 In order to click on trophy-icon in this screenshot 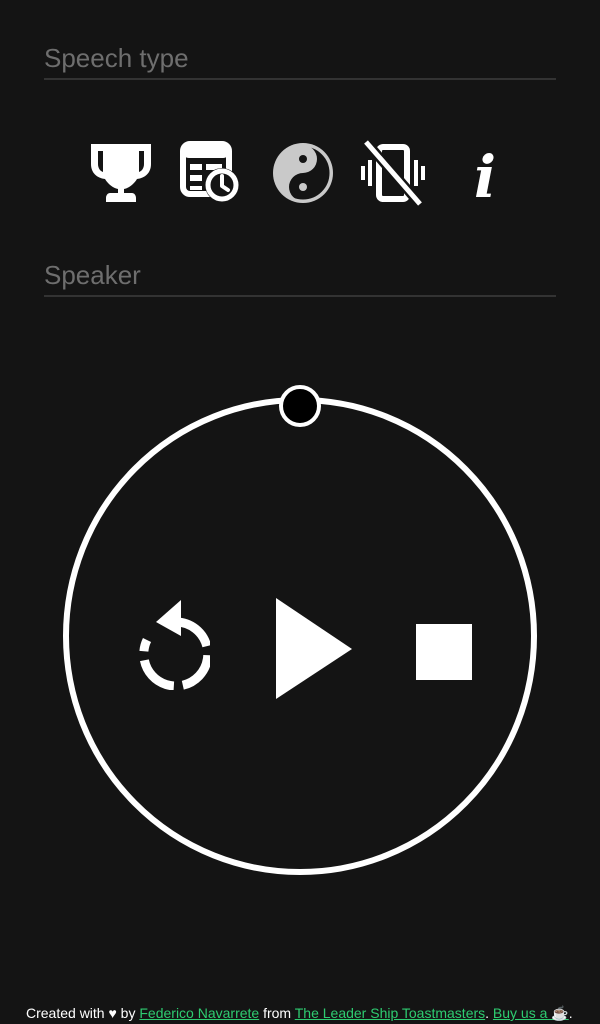, I will do `click(121, 173)`.